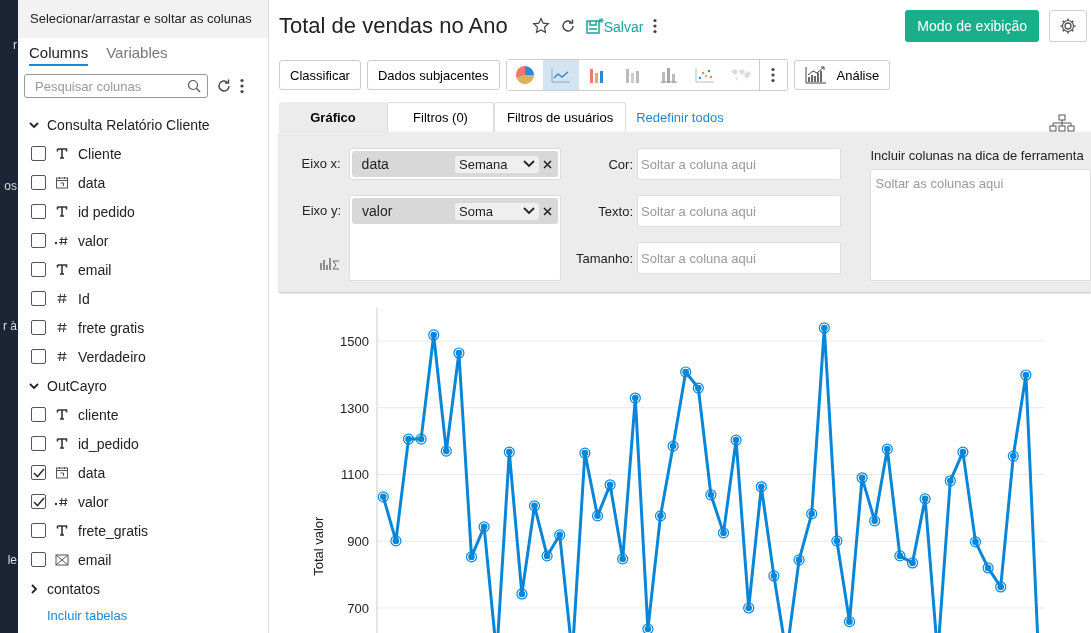 The width and height of the screenshot is (1091, 633). I want to click on aggregation-dropdown: Semana, so click(497, 164).